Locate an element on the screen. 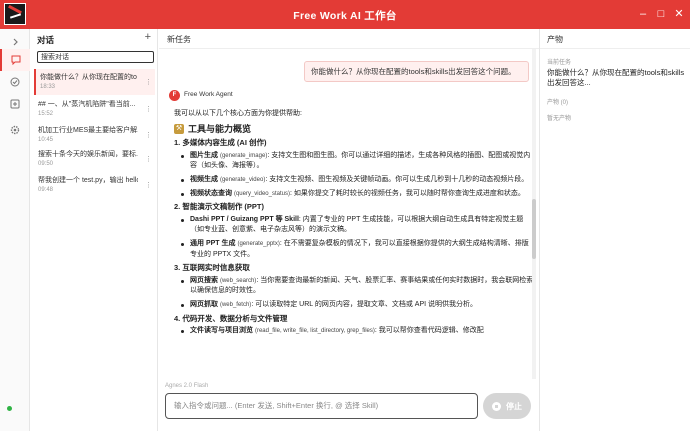  title-bar: Free Work AI 工作台 – □ ✕ is located at coordinates (345, 14).